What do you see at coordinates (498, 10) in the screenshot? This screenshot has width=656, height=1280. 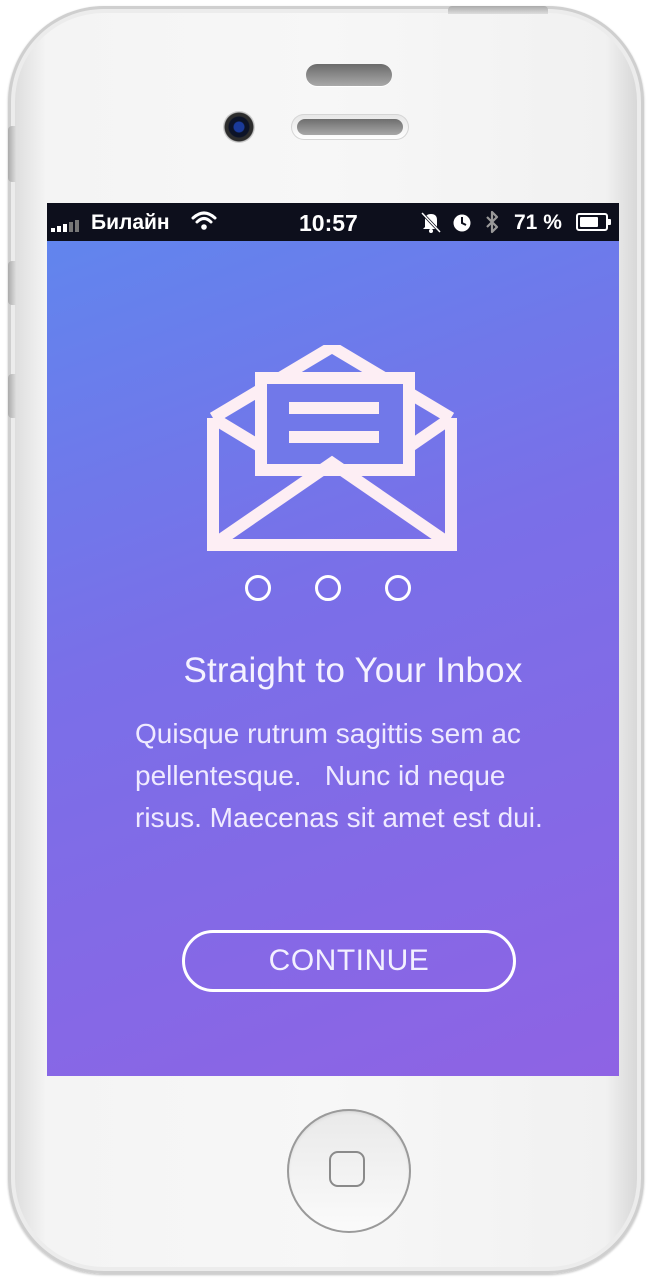 I see `power-button` at bounding box center [498, 10].